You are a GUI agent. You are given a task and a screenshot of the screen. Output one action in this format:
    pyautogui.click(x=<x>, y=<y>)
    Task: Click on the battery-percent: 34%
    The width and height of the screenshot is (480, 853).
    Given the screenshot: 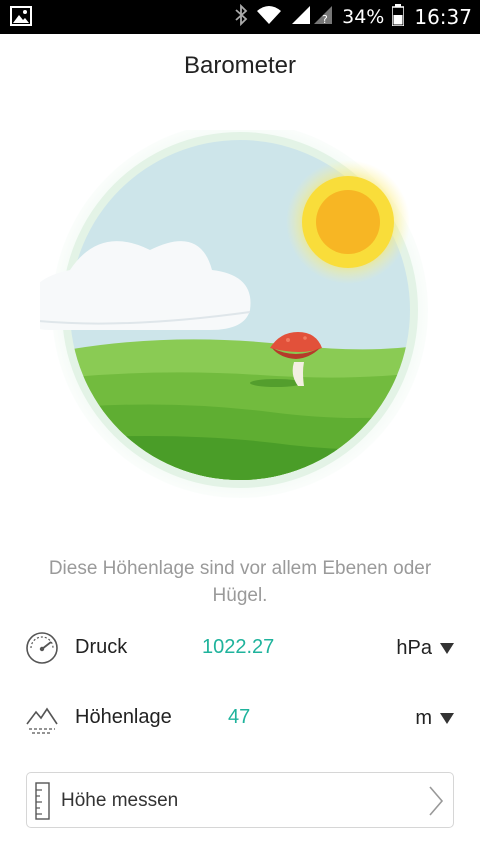 What is the action you would take?
    pyautogui.click(x=363, y=17)
    